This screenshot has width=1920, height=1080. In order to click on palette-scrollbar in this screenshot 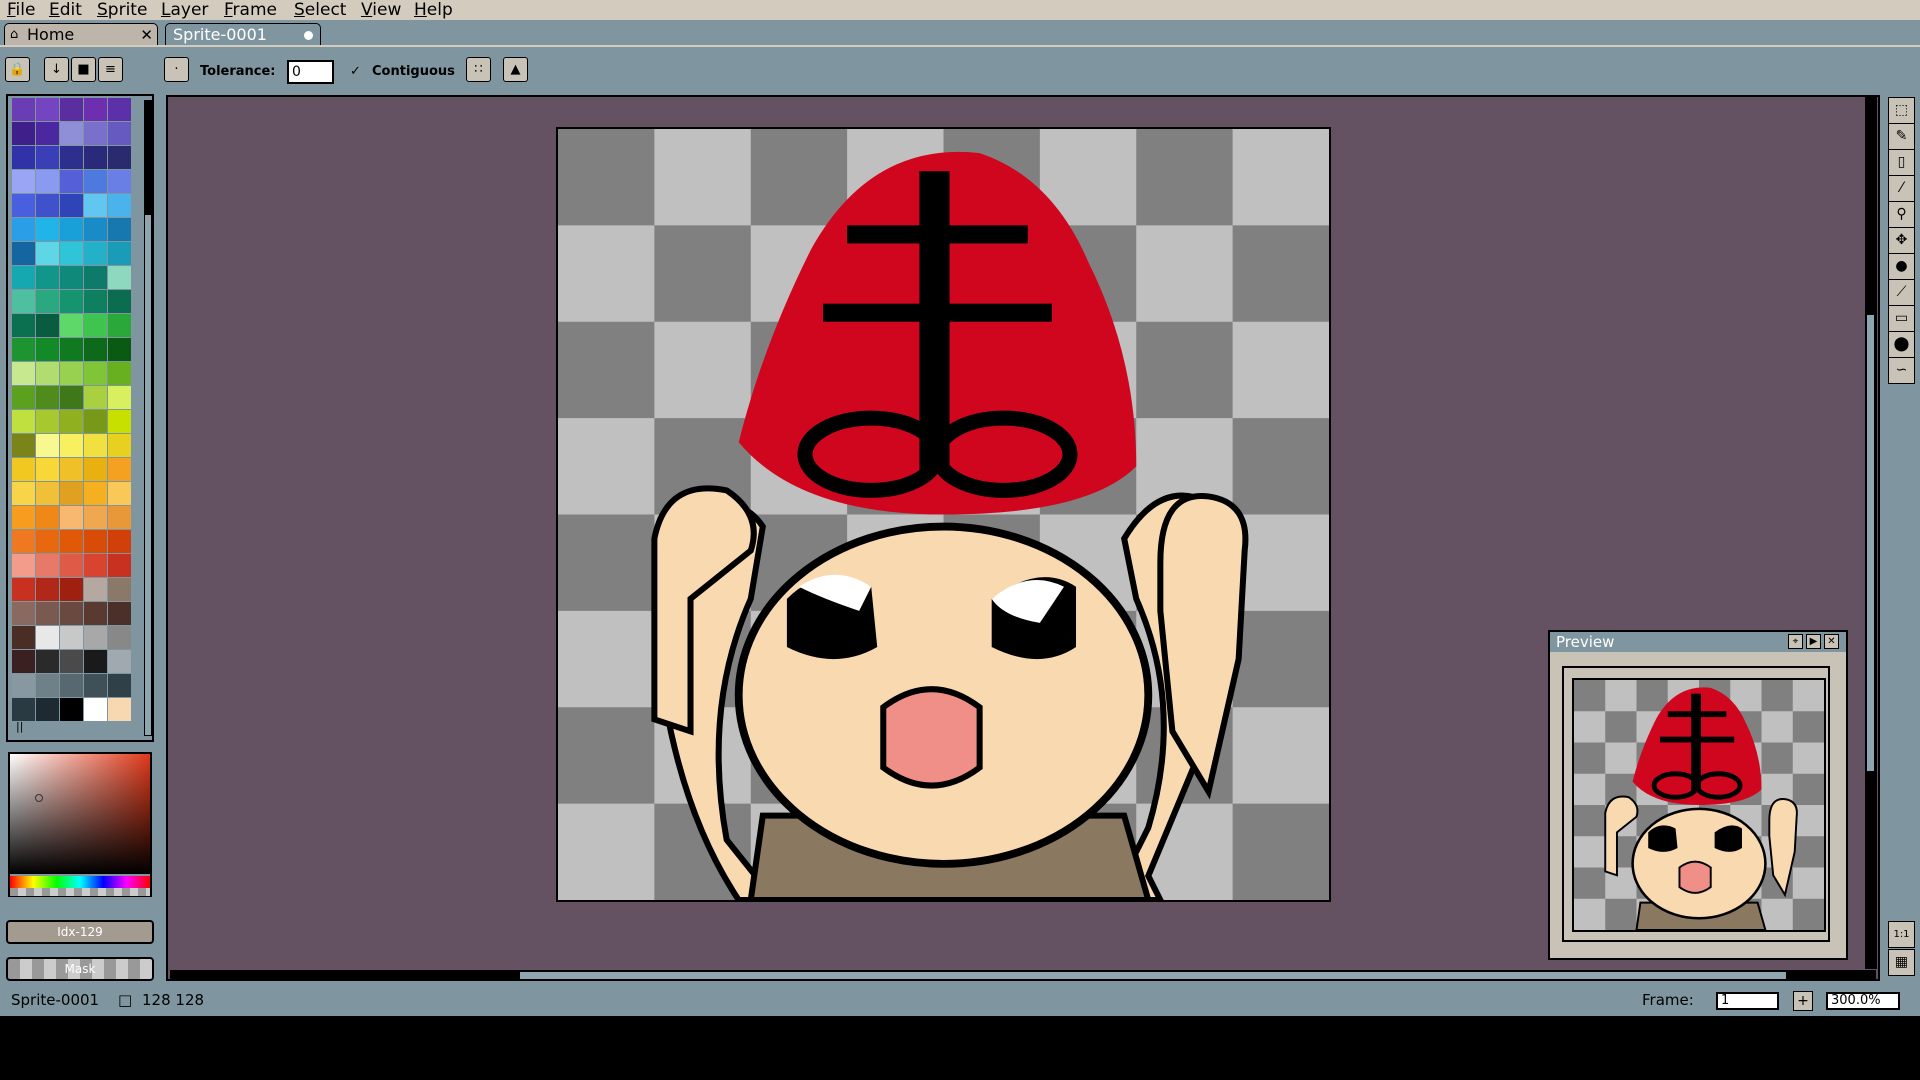, I will do `click(148, 418)`.